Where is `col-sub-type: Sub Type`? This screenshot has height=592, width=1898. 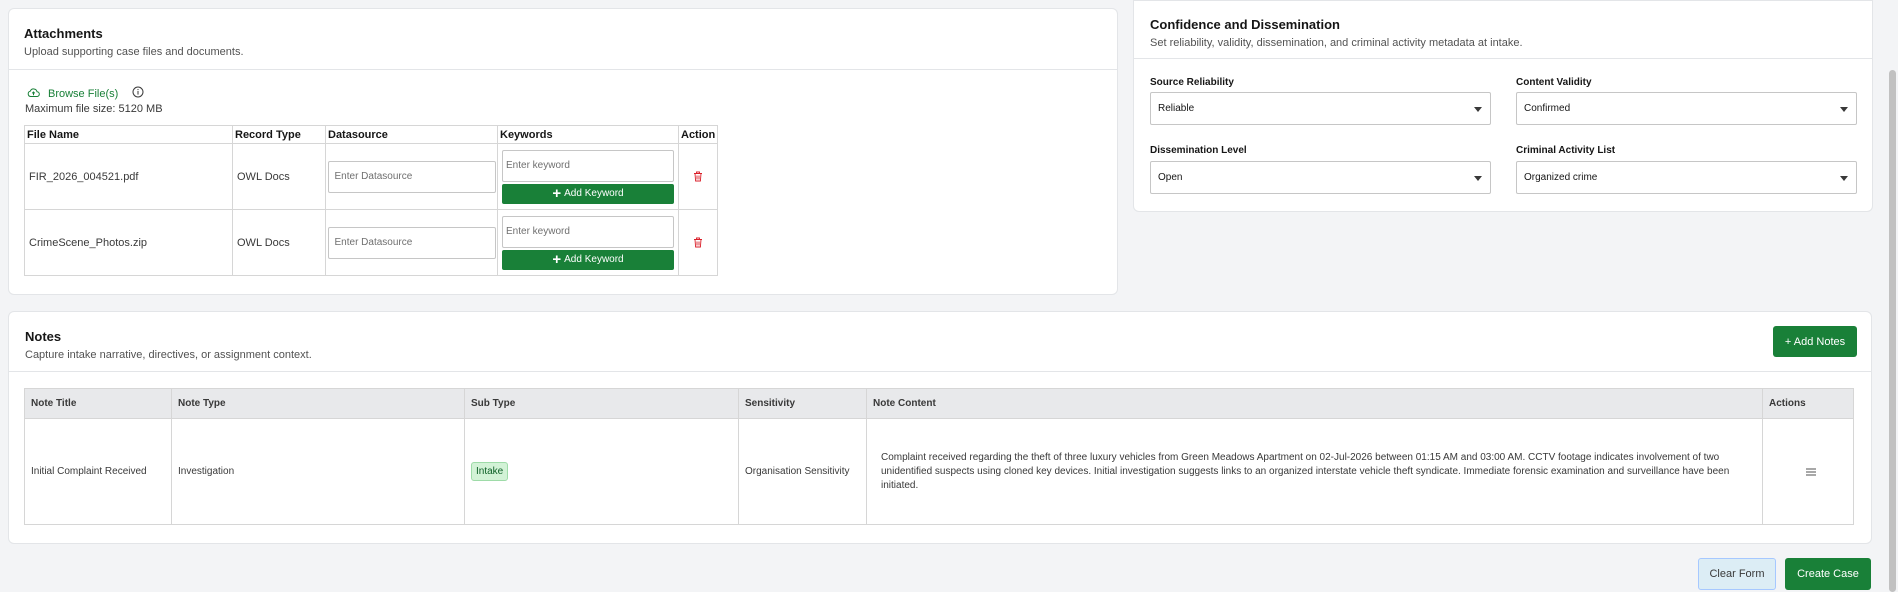 col-sub-type: Sub Type is located at coordinates (601, 403).